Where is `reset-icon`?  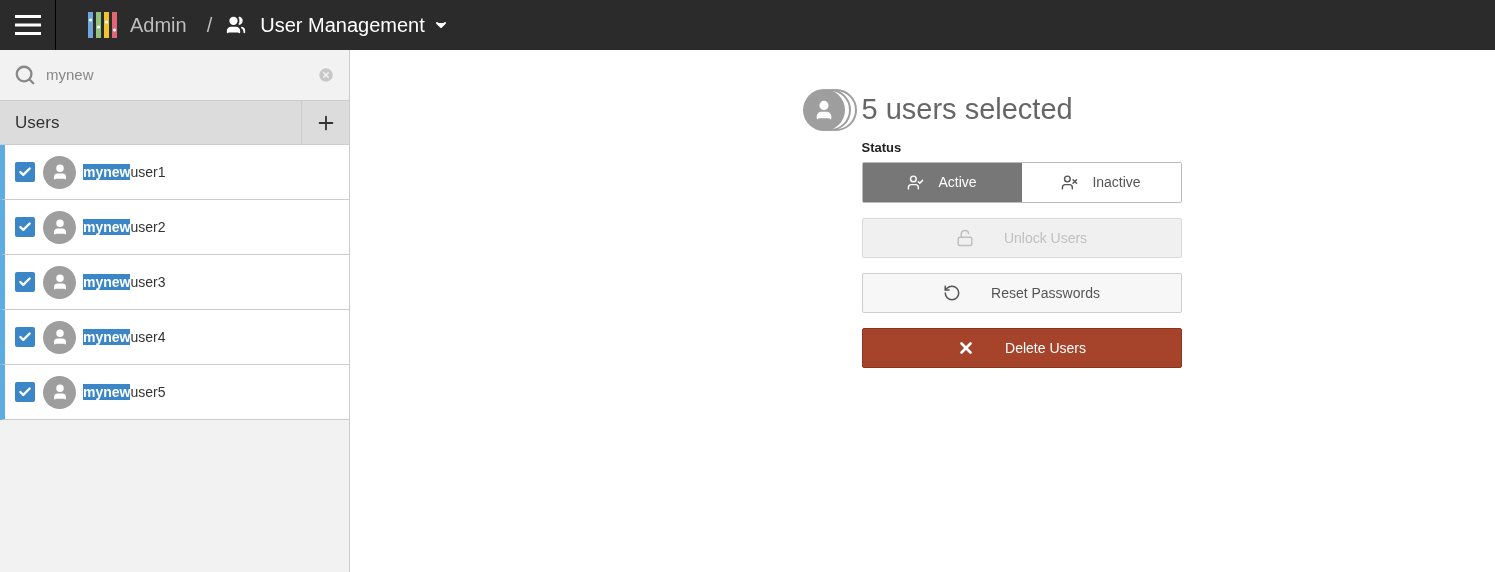
reset-icon is located at coordinates (952, 293).